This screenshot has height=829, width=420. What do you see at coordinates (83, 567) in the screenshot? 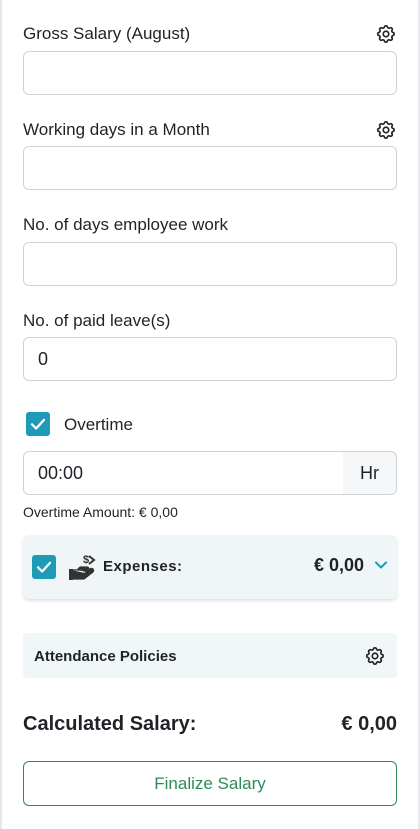
I see `expenses-hand-money-icon: $` at bounding box center [83, 567].